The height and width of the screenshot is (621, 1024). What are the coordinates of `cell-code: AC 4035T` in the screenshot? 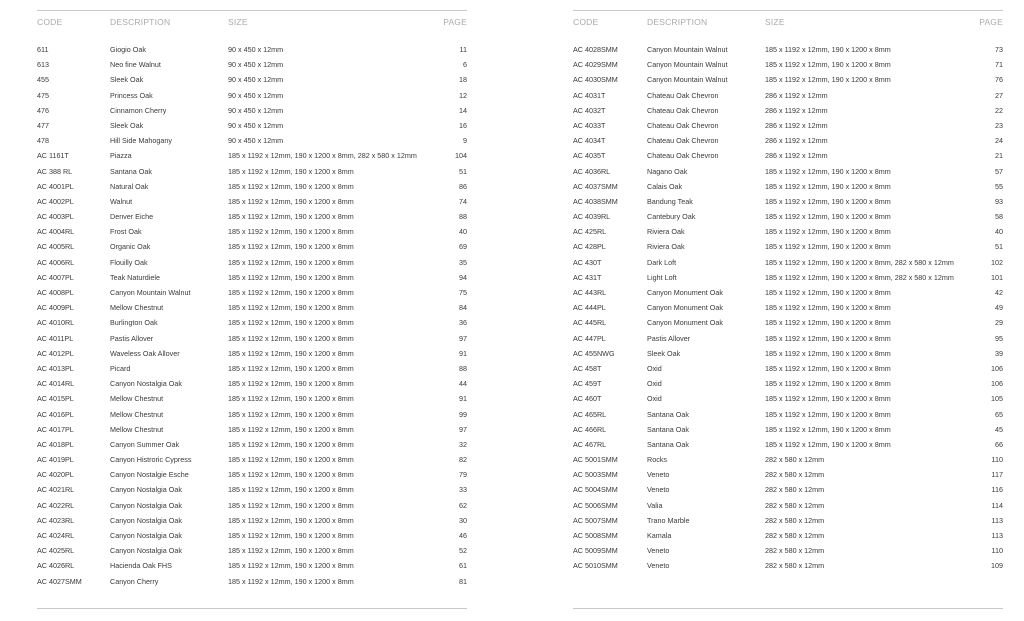 It's located at (589, 156).